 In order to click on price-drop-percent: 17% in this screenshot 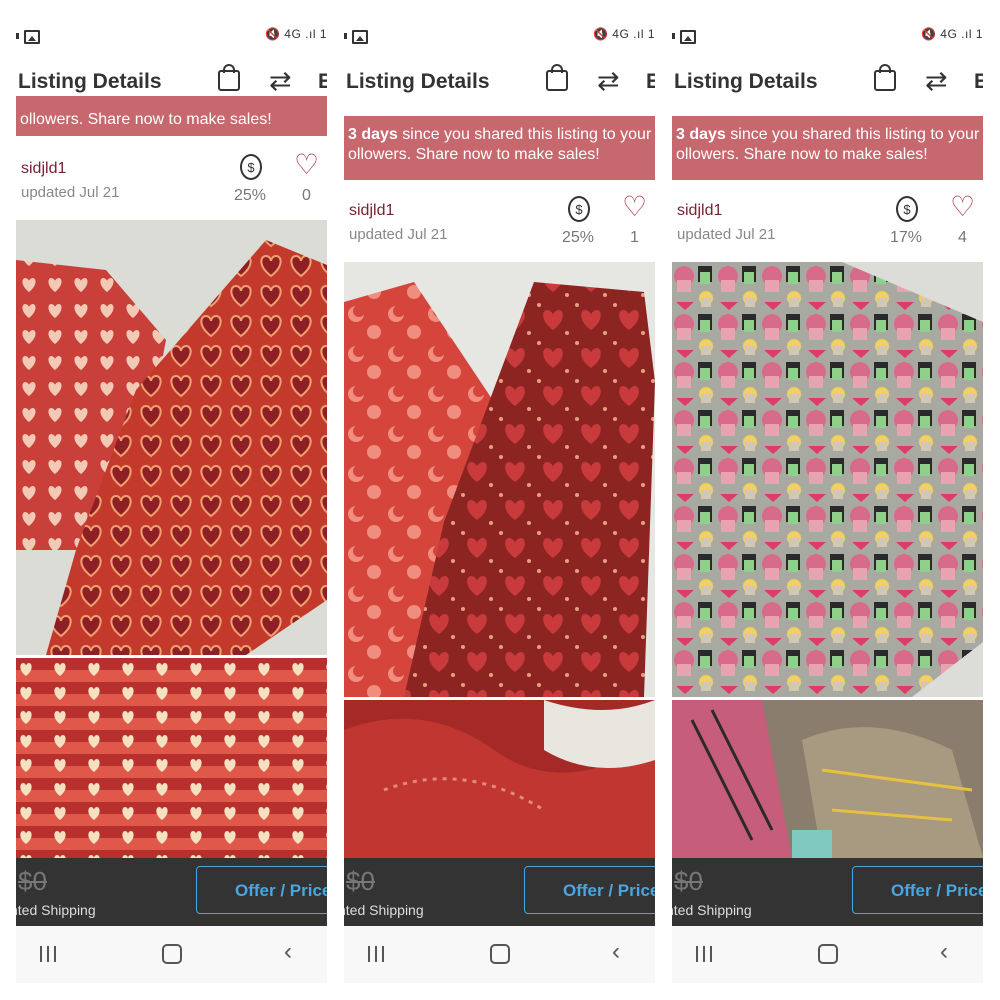, I will do `click(906, 237)`.